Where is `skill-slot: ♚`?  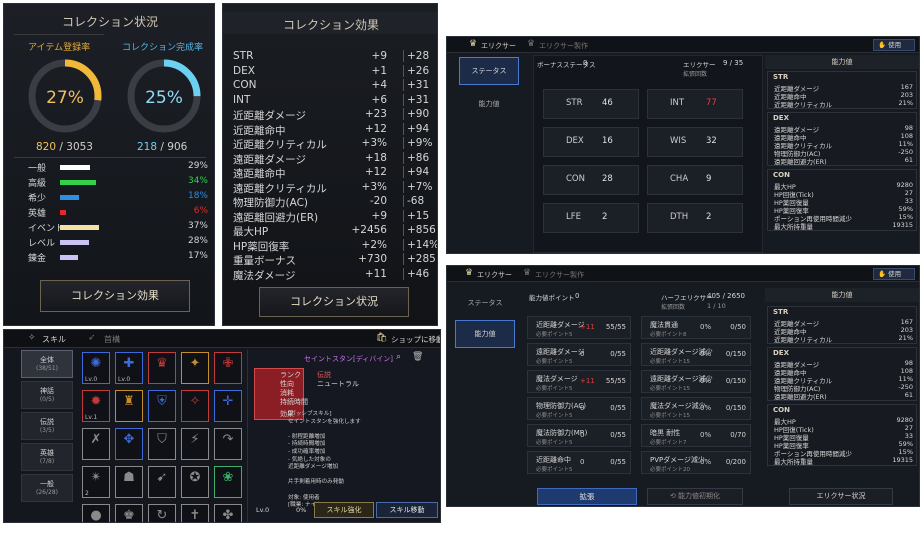
skill-slot: ♚ is located at coordinates (129, 513).